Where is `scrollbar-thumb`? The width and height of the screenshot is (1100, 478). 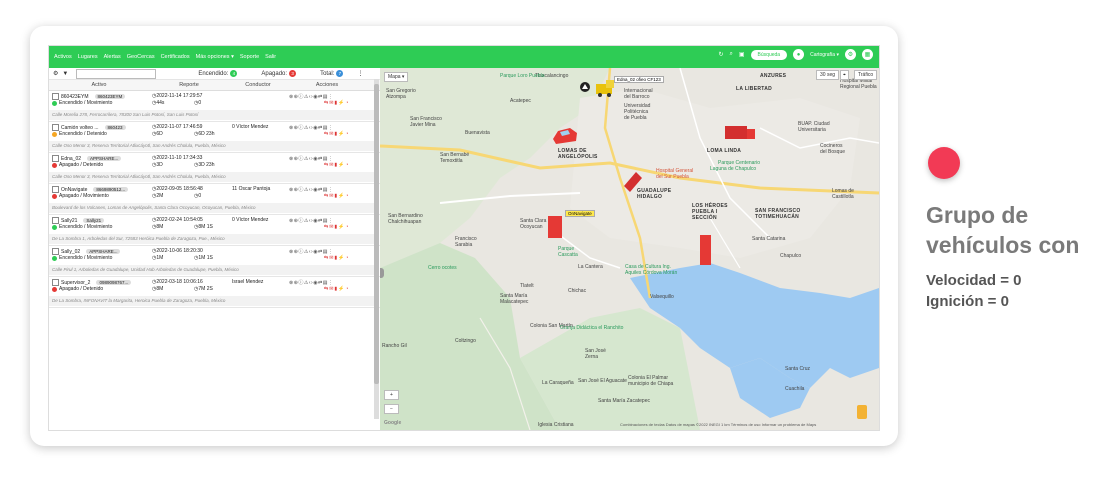
scrollbar-thumb is located at coordinates (376, 234).